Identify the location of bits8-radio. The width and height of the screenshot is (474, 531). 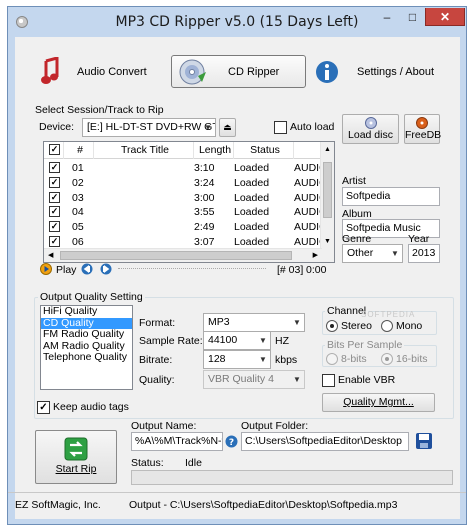
(332, 359).